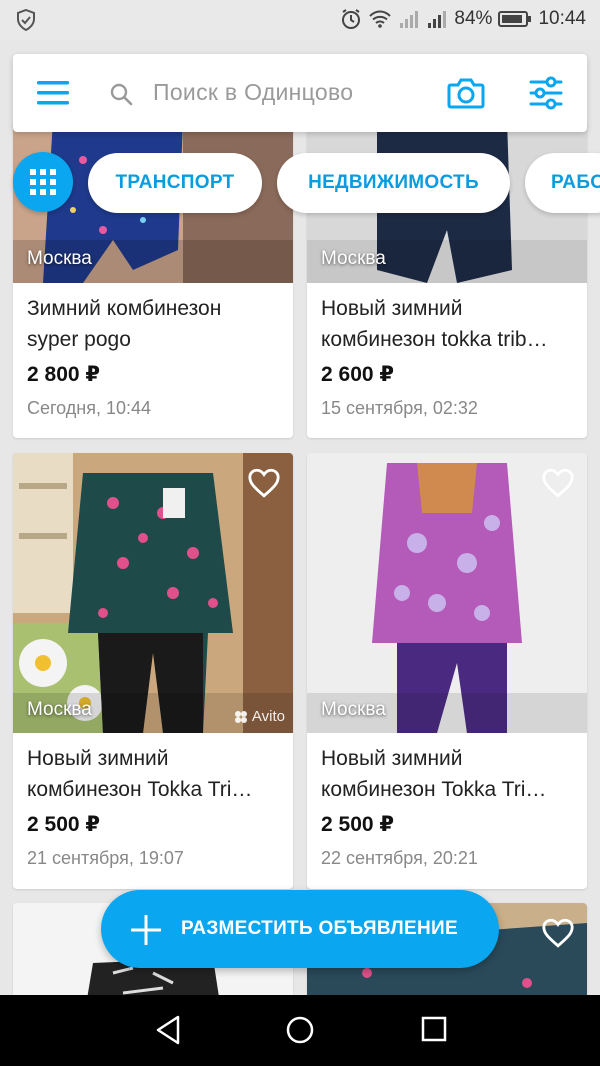 The height and width of the screenshot is (1066, 600). What do you see at coordinates (63, 374) in the screenshot?
I see `listing-price: 2 800 ₽` at bounding box center [63, 374].